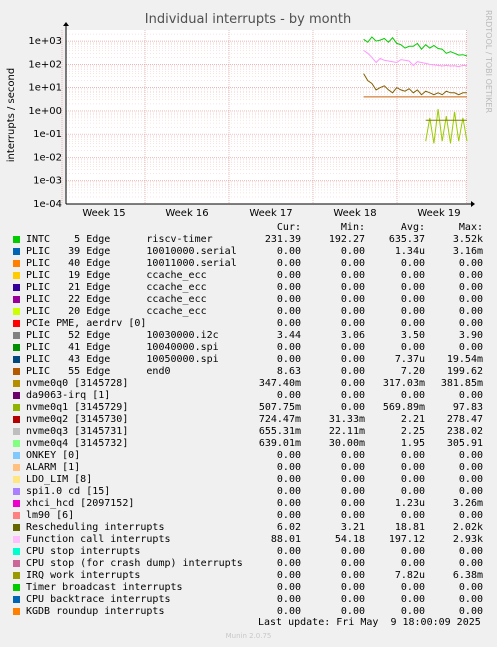 Image resolution: width=497 pixels, height=647 pixels. What do you see at coordinates (467, 575) in the screenshot?
I see `legend-max: 6.38m` at bounding box center [467, 575].